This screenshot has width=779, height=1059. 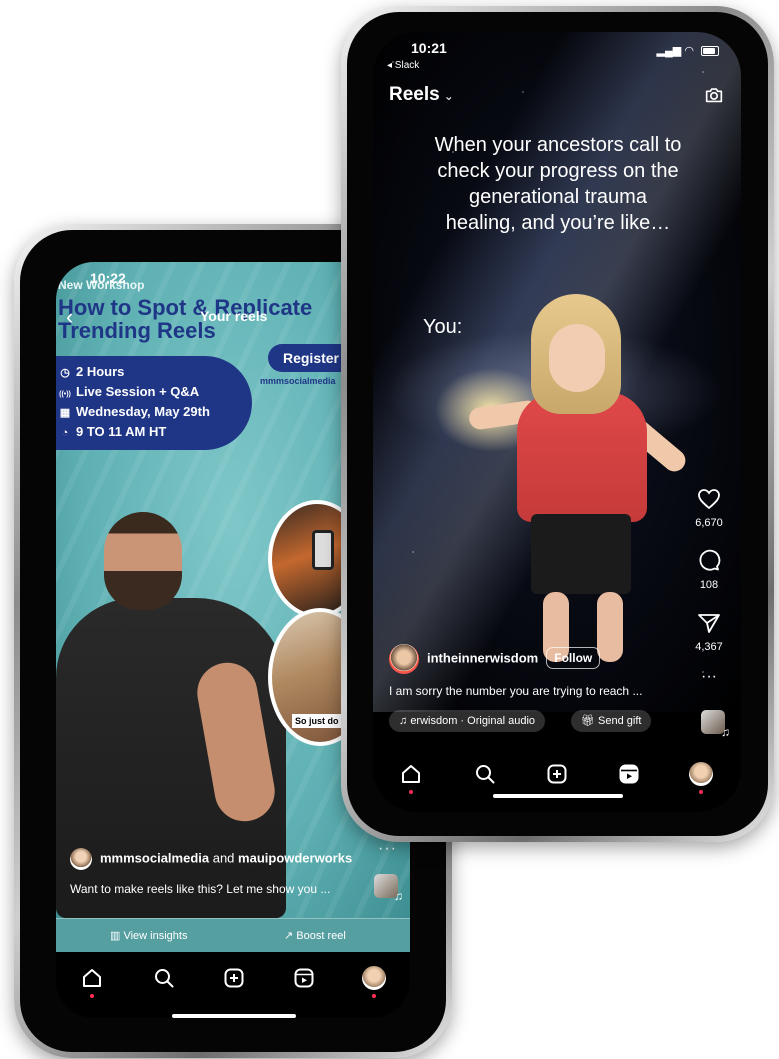 I want to click on follow-button: Follow, so click(x=573, y=658).